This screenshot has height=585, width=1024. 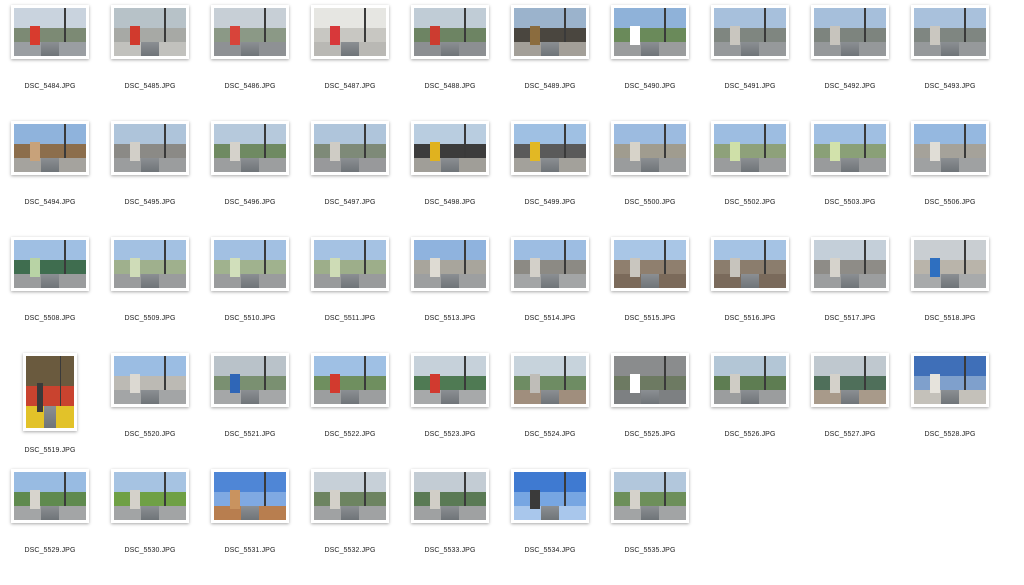 I want to click on file-item: DSC_5498.JPG, so click(x=450, y=179).